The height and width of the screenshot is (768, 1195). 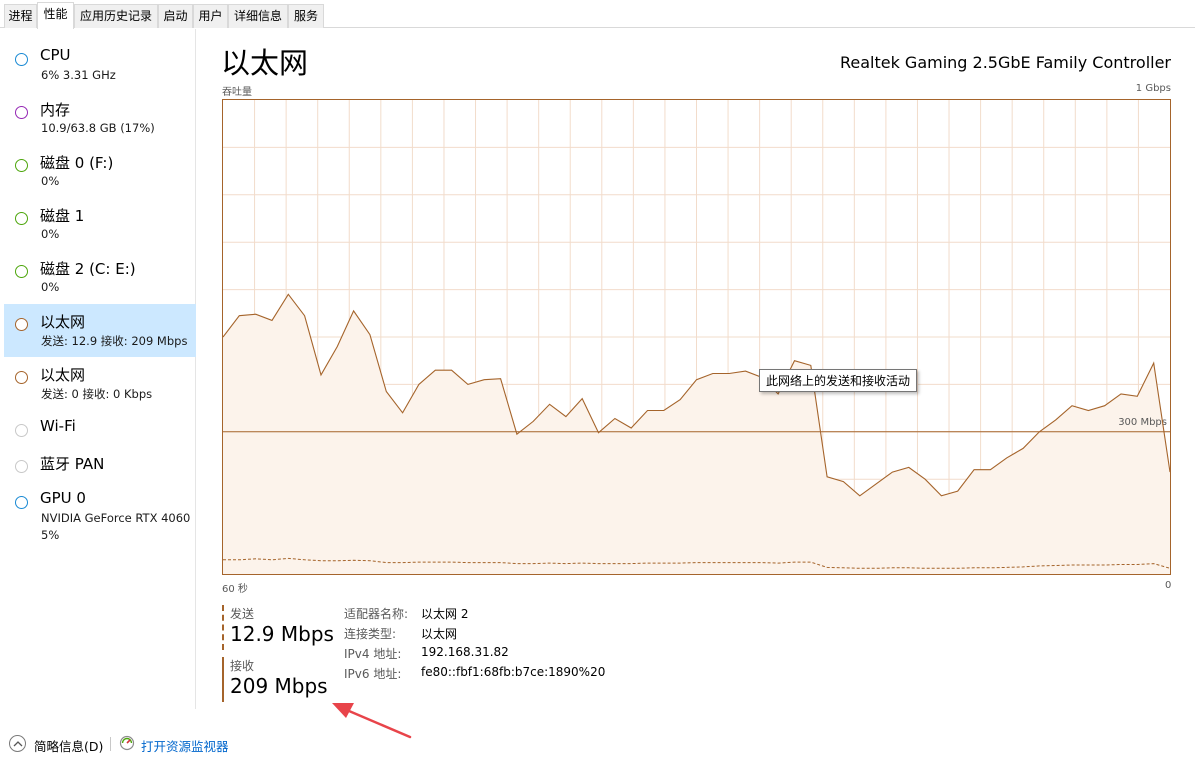 What do you see at coordinates (21, 502) in the screenshot?
I see `gpu-indicator-icon` at bounding box center [21, 502].